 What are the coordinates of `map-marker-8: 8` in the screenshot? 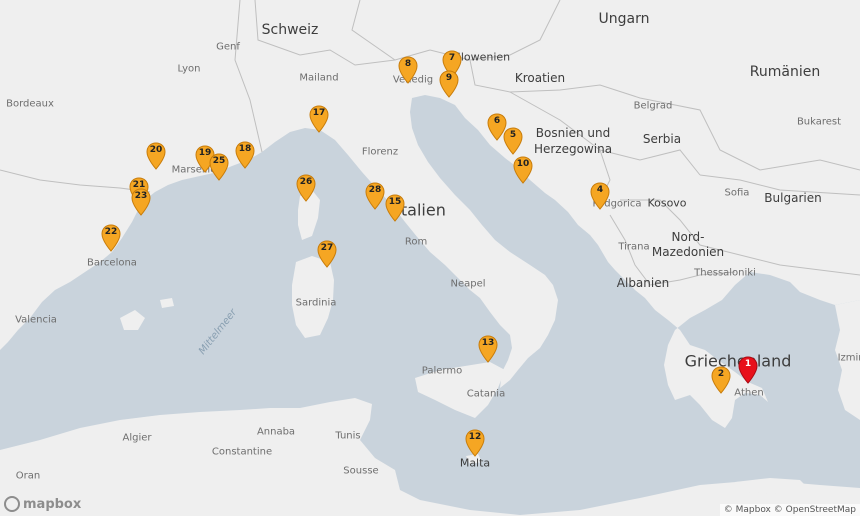 It's located at (408, 70).